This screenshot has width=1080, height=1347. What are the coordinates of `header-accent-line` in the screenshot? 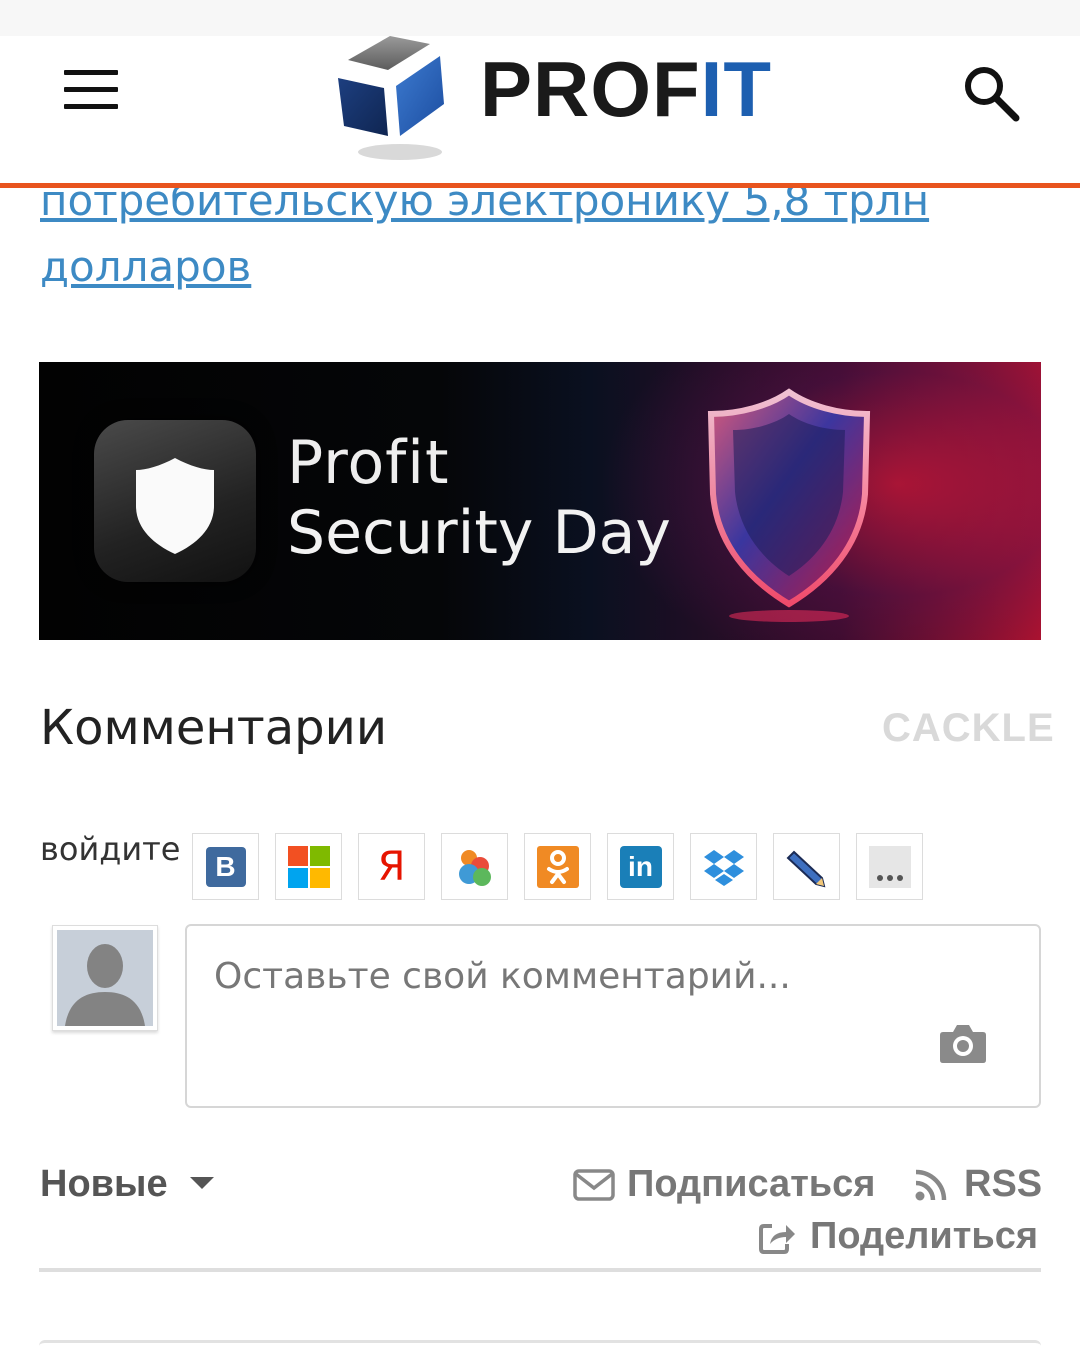 It's located at (540, 185).